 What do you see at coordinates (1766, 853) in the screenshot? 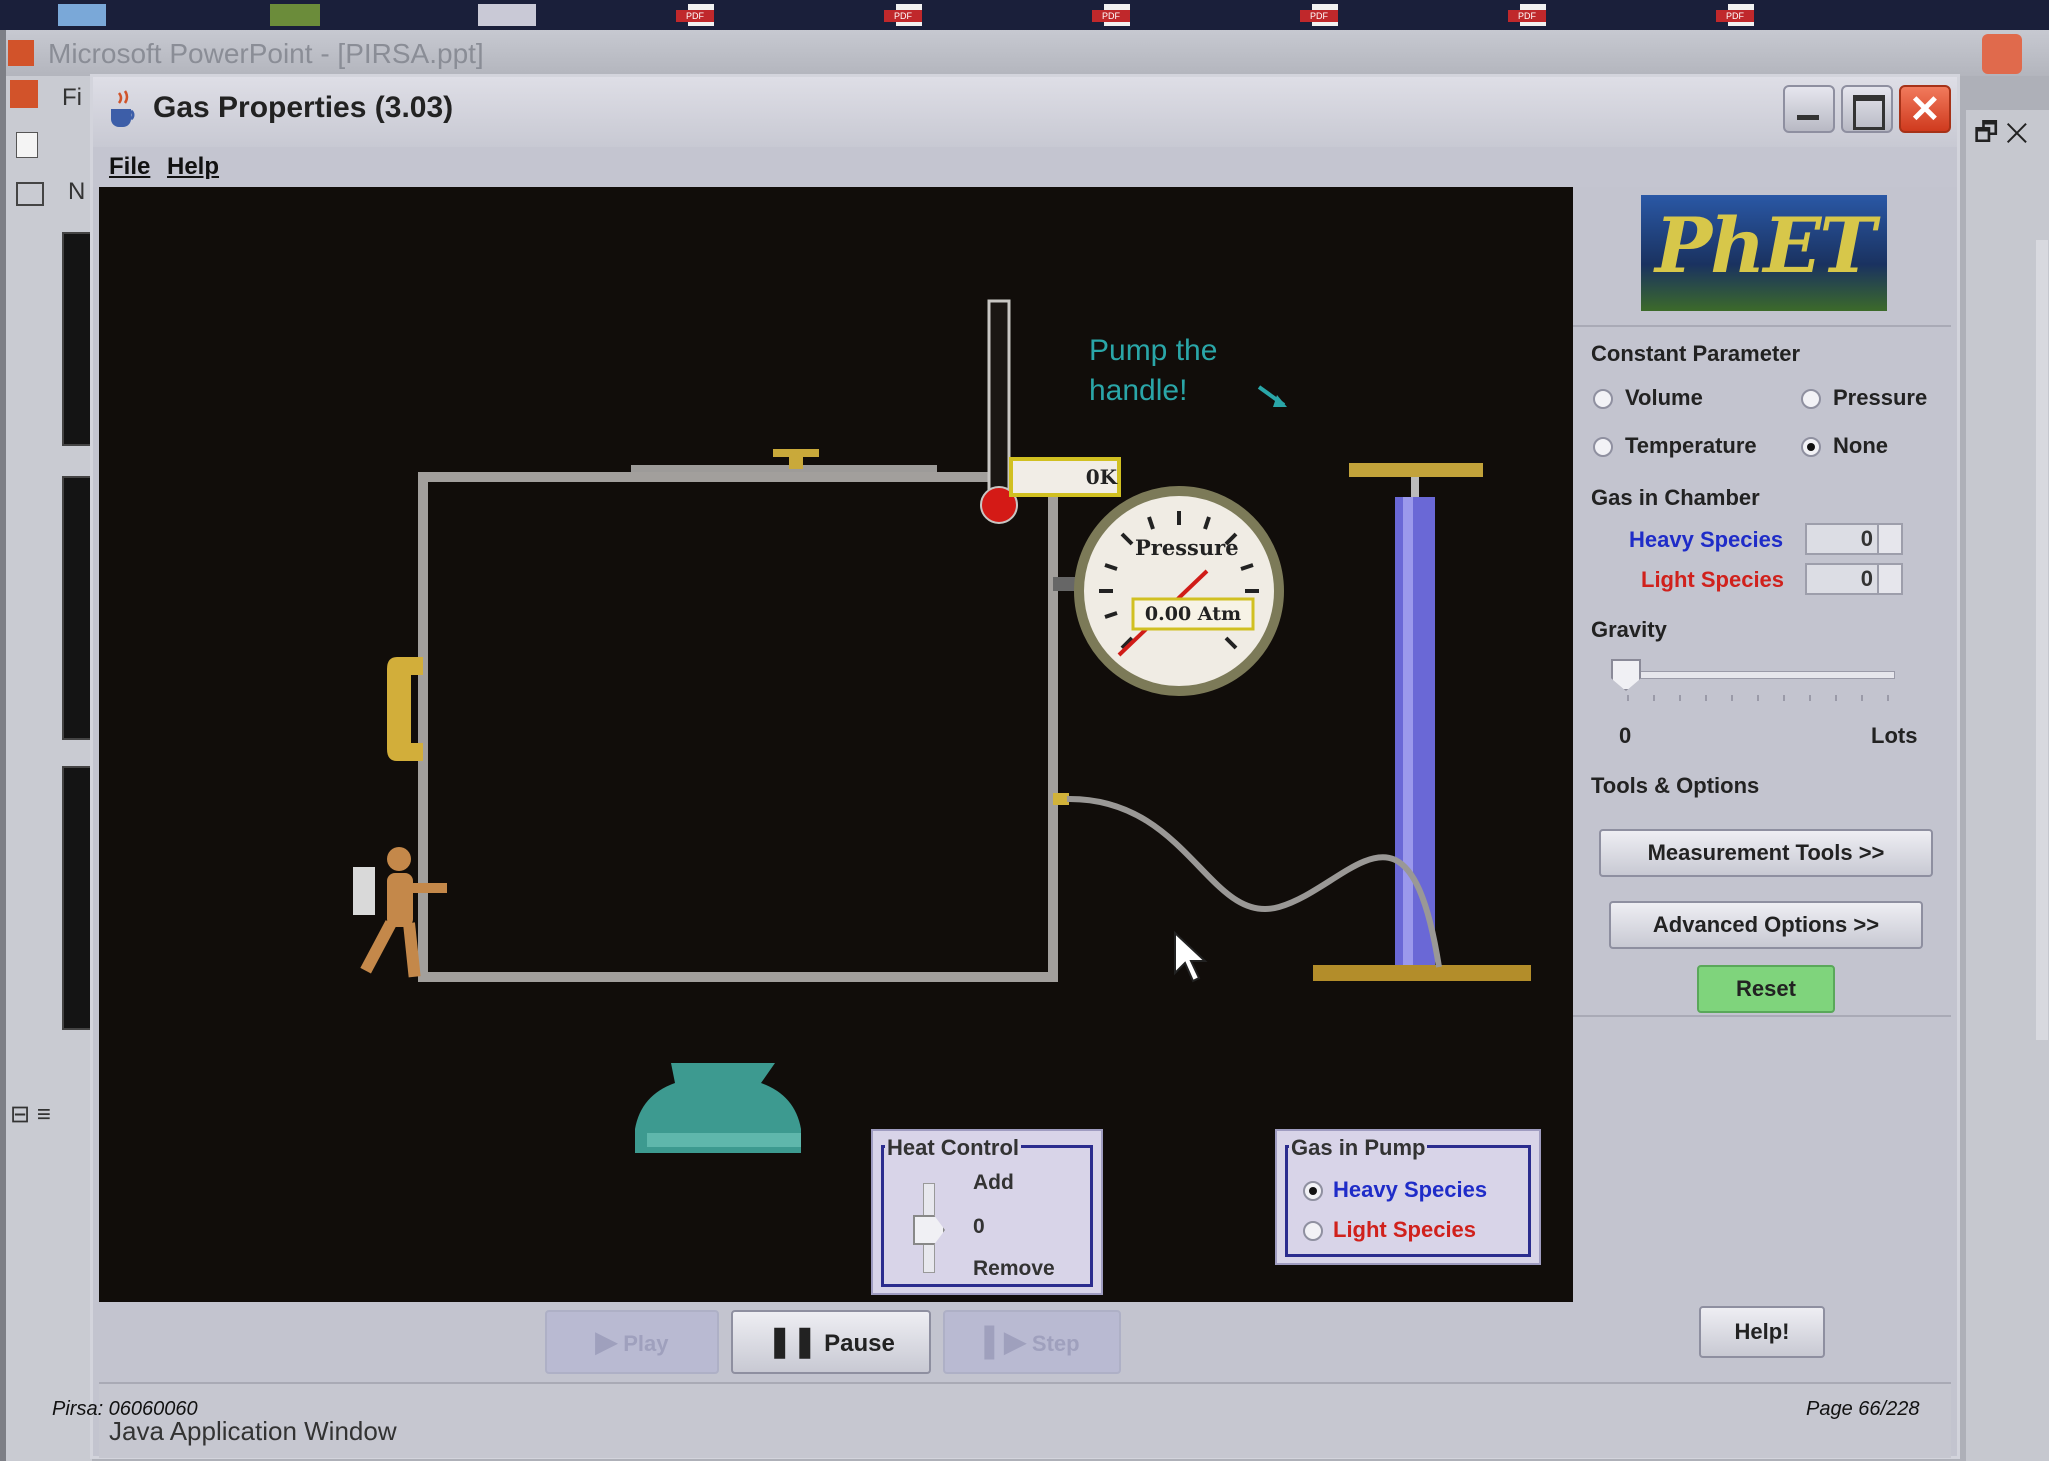
I see `measurement-tools-button: Measurement Tools >>` at bounding box center [1766, 853].